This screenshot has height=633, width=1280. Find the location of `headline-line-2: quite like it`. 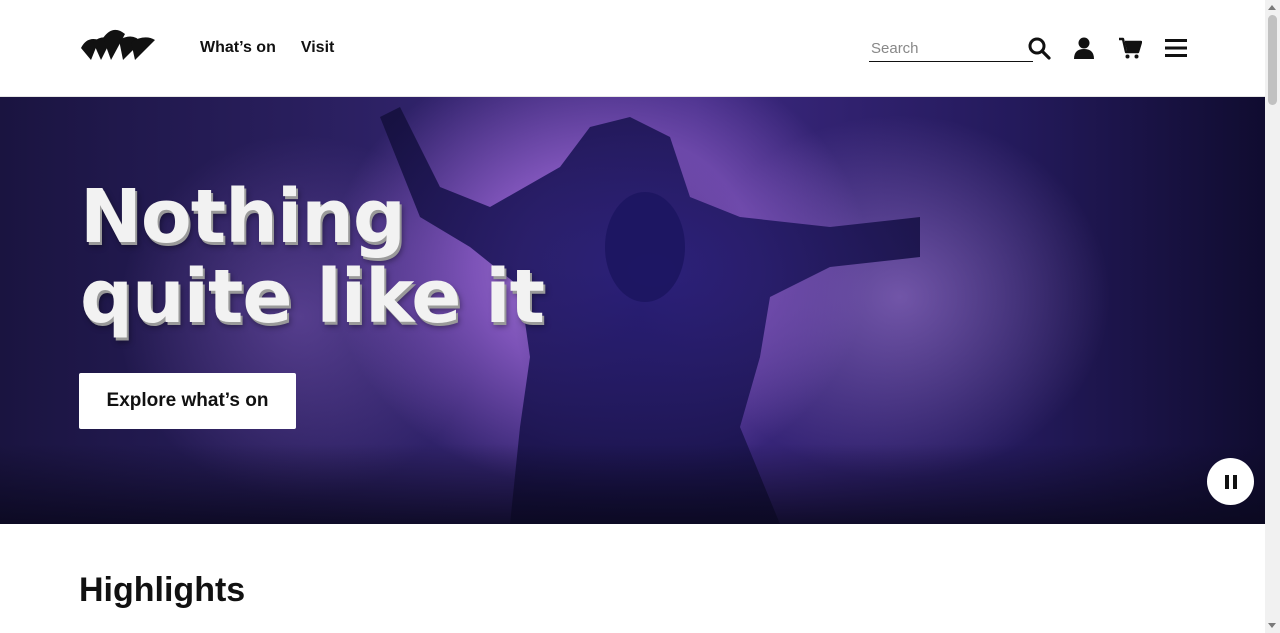

headline-line-2: quite like it is located at coordinates (312, 297).